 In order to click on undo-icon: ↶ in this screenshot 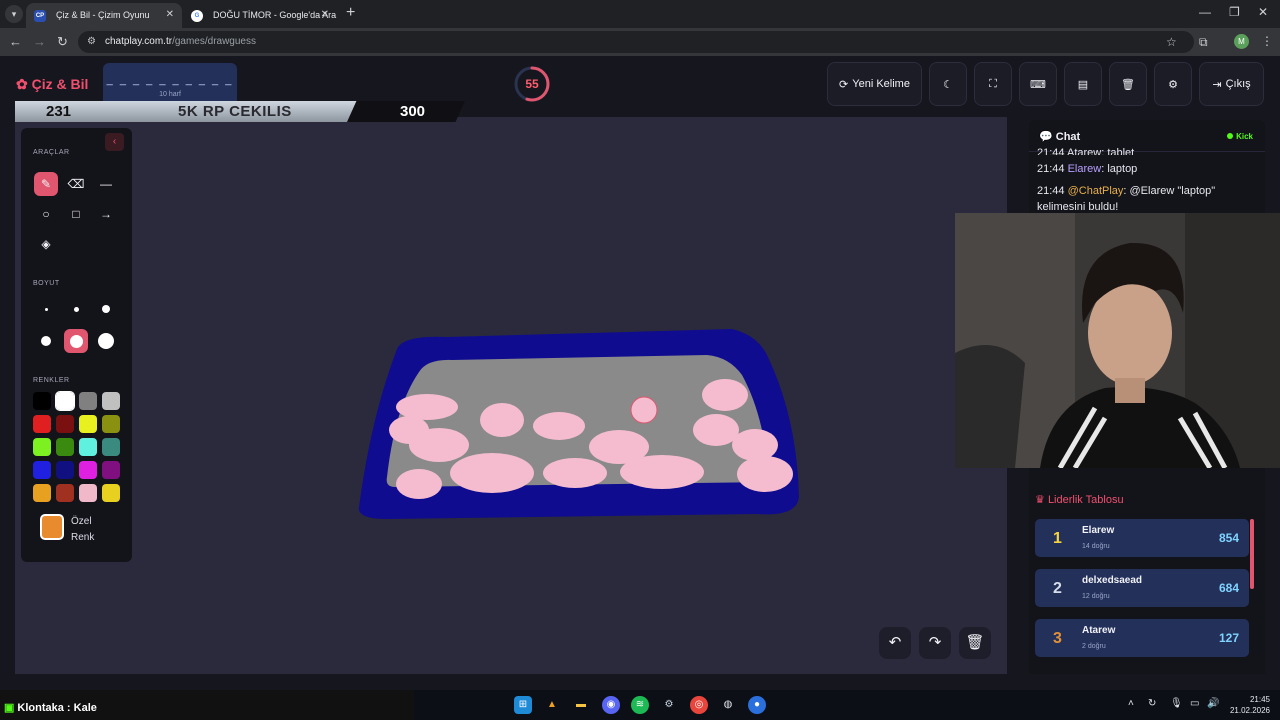, I will do `click(895, 643)`.